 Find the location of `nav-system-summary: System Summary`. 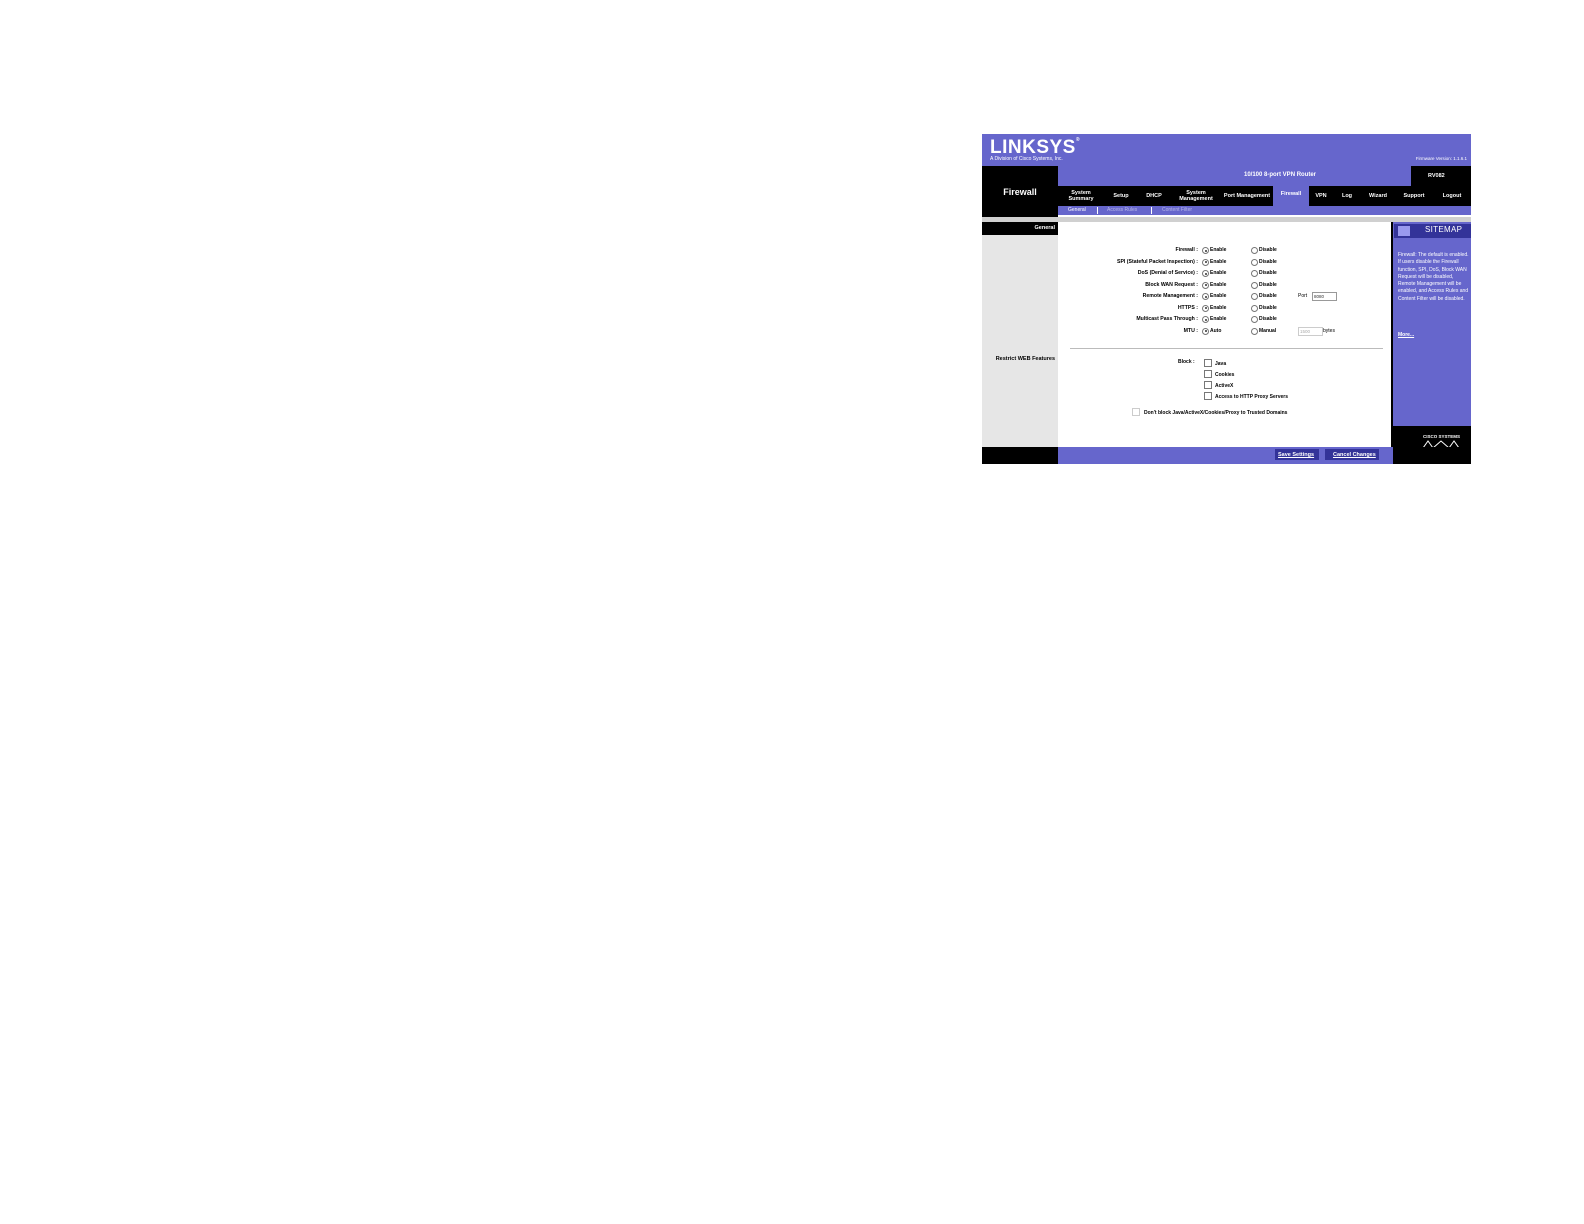

nav-system-summary: System Summary is located at coordinates (1081, 196).